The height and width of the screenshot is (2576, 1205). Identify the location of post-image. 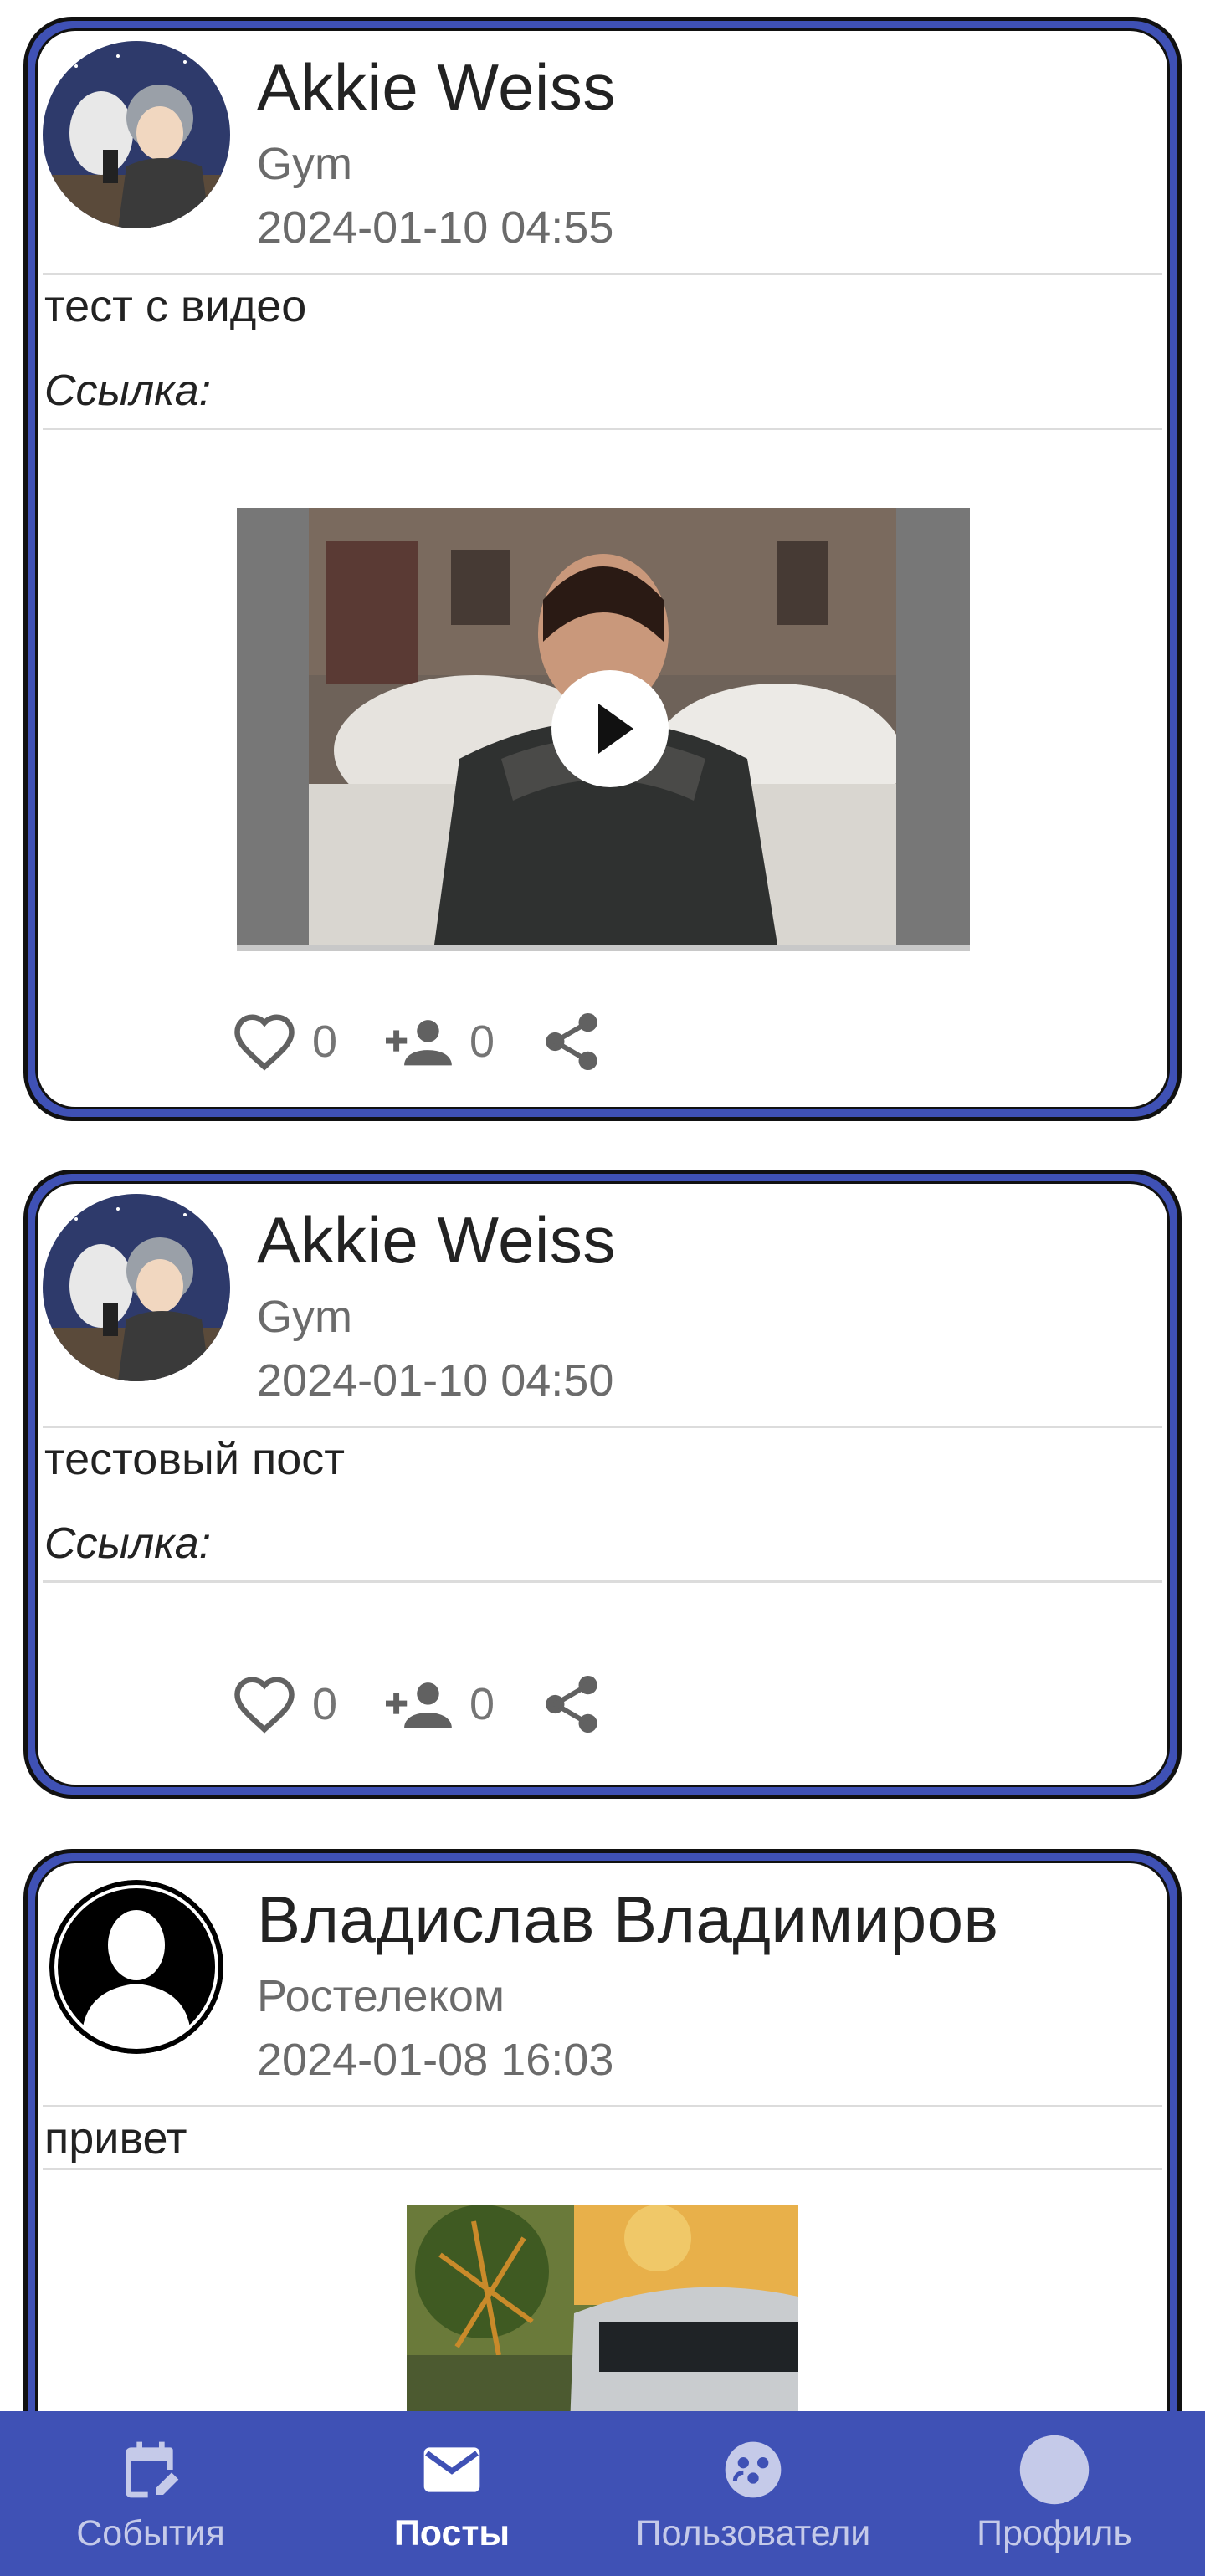
(602, 2308).